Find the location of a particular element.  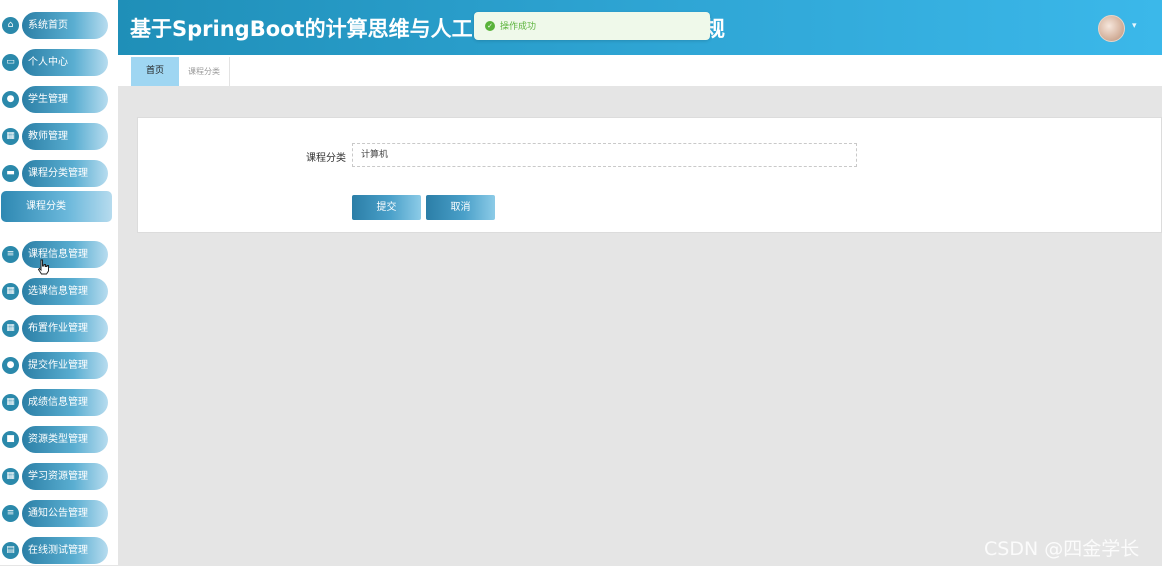

home-icon: ⌂ is located at coordinates (10, 25).